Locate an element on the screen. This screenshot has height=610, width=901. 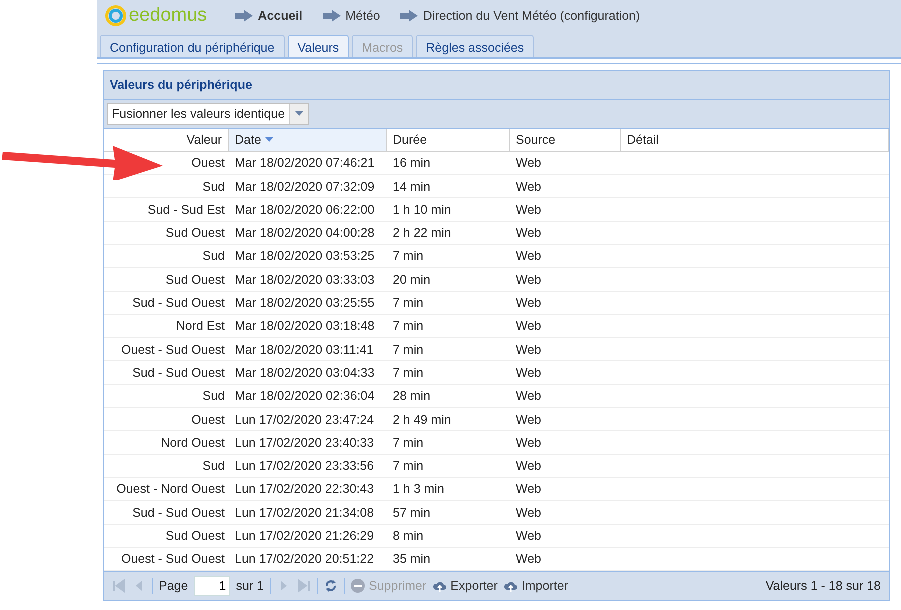
tab: Configuration du périphérique is located at coordinates (192, 45).